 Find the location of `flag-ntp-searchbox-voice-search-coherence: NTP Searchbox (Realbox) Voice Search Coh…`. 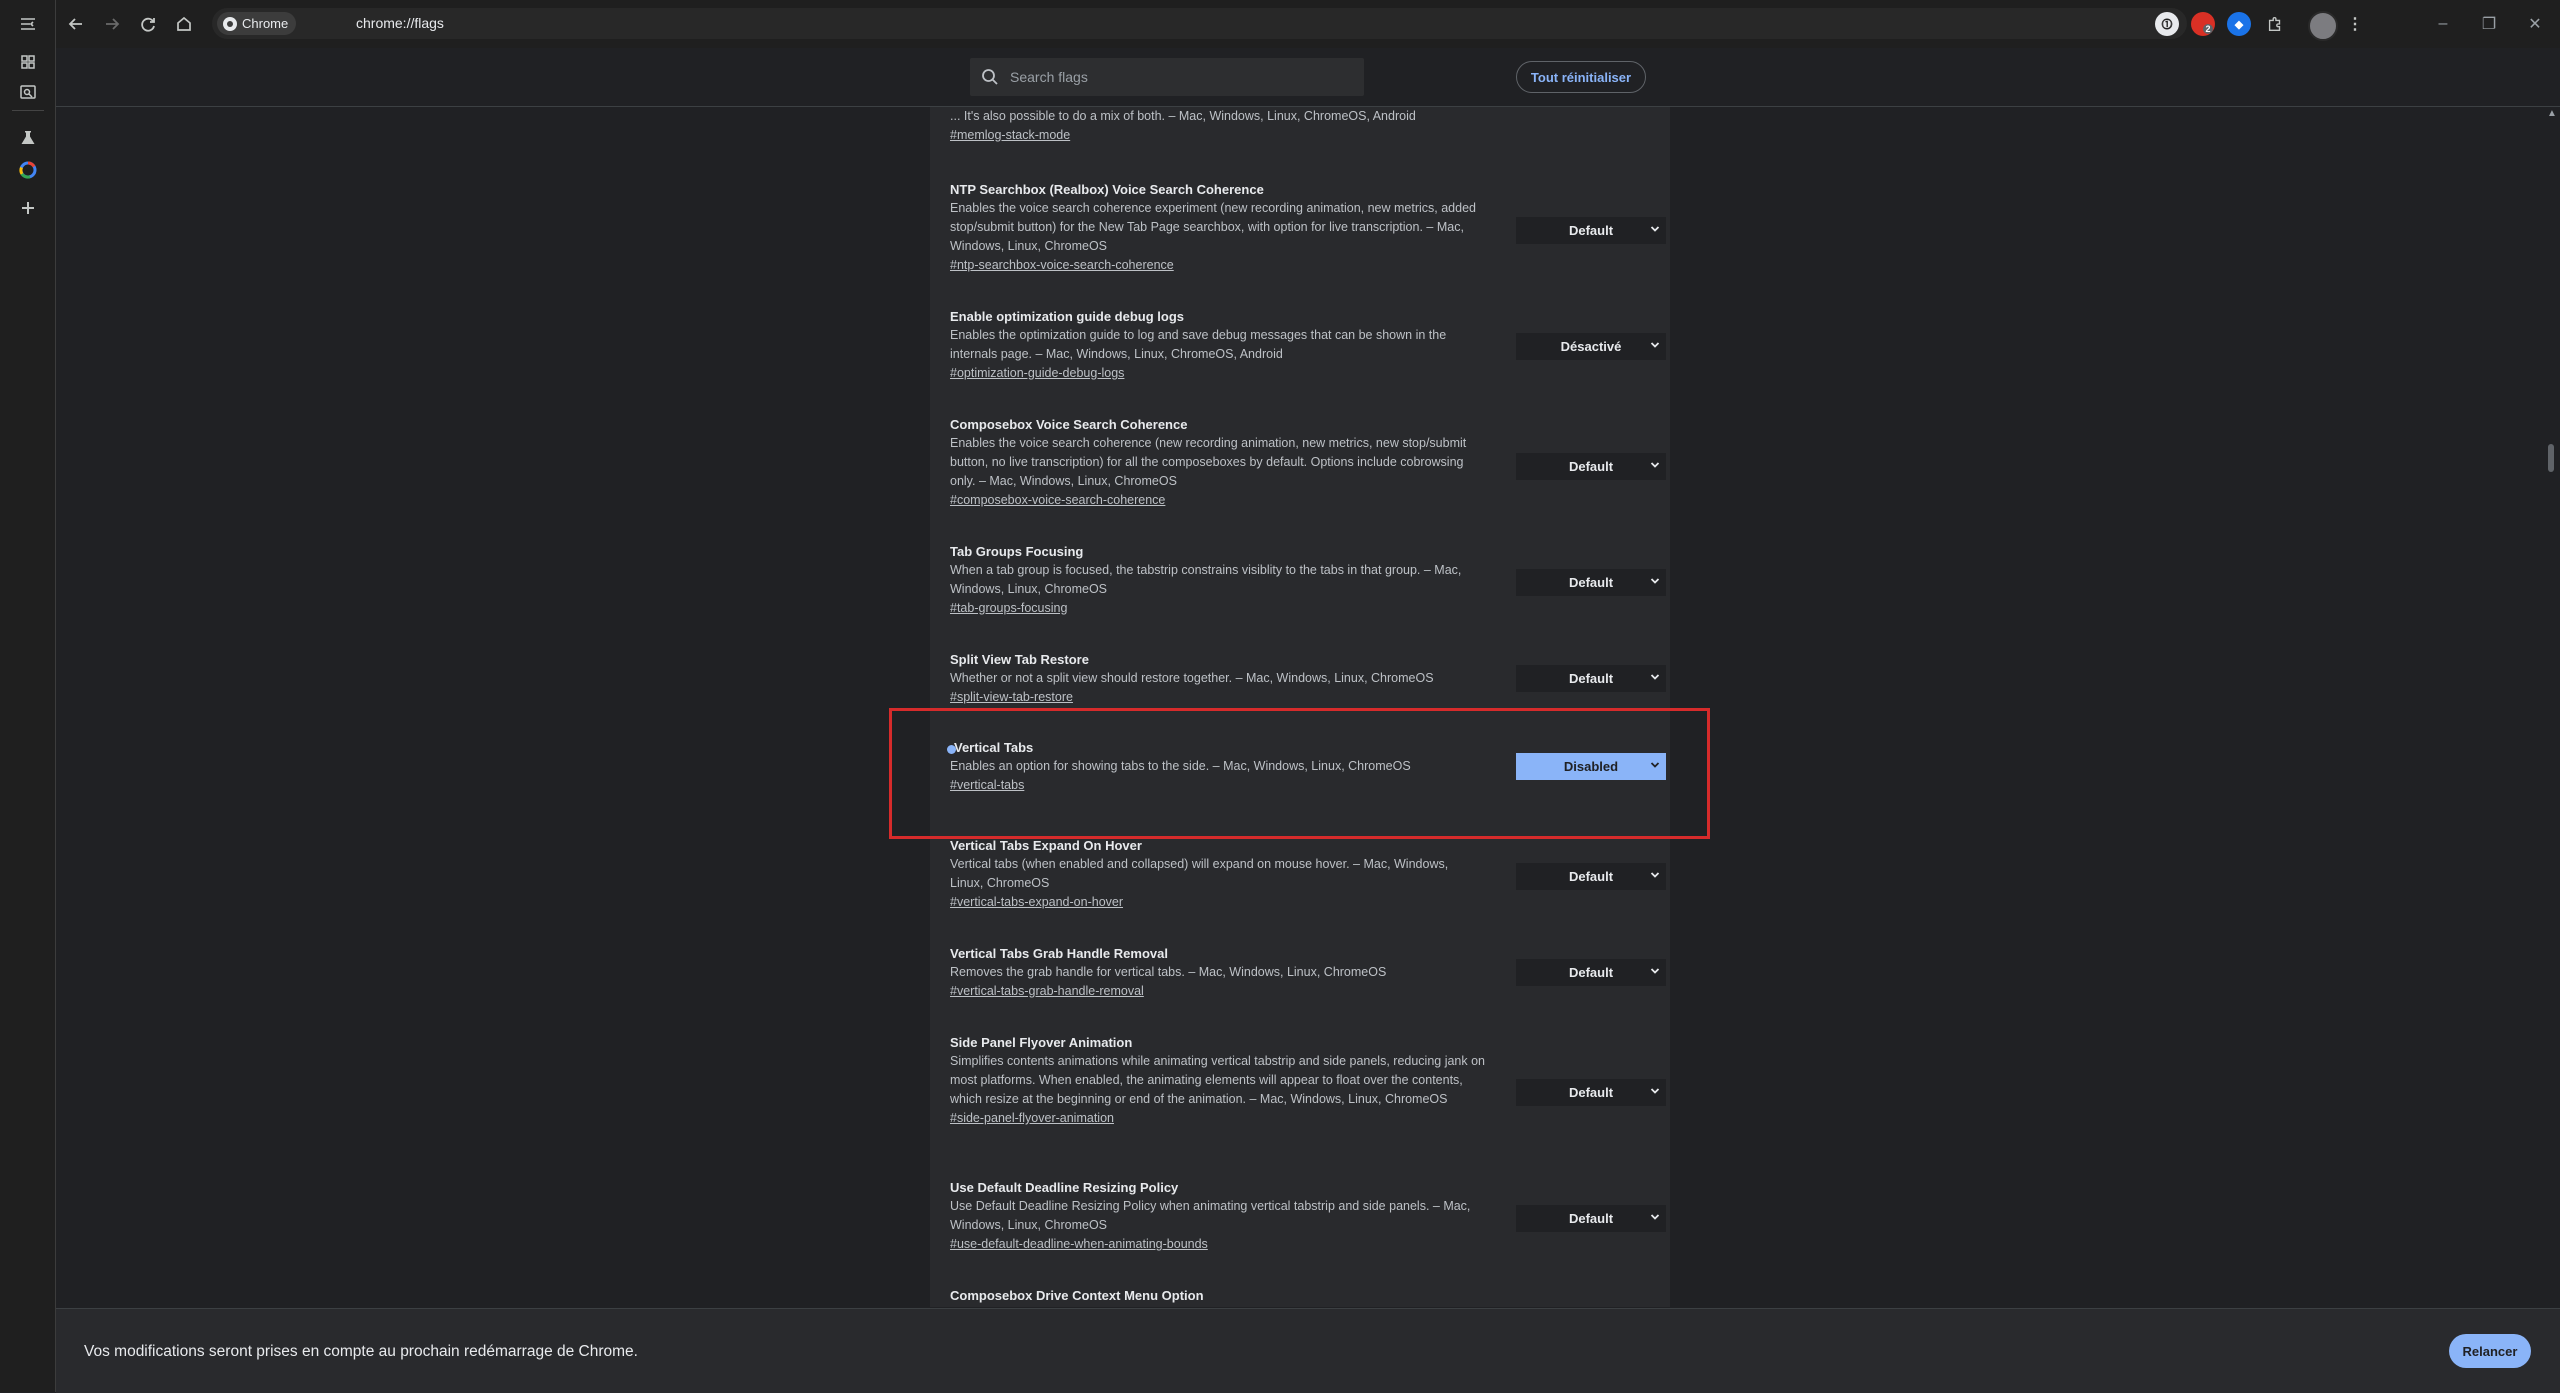

flag-ntp-searchbox-voice-search-coherence: NTP Searchbox (Realbox) Voice Search Coh… is located at coordinates (1308, 228).